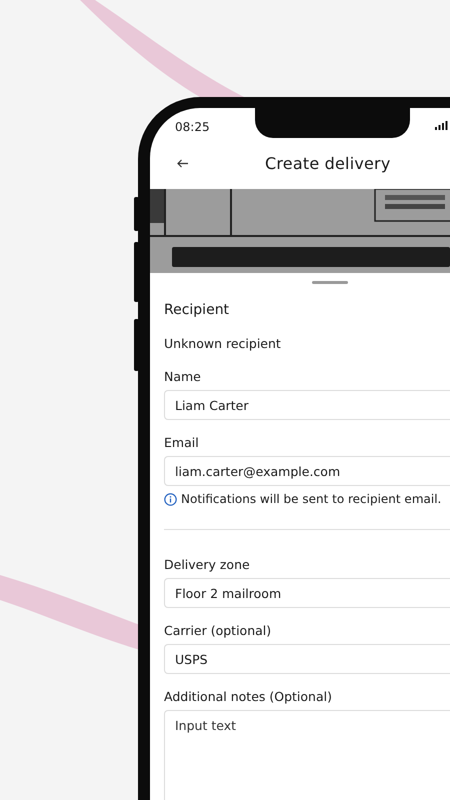 Image resolution: width=450 pixels, height=800 pixels. What do you see at coordinates (182, 443) in the screenshot?
I see `field-label: Email` at bounding box center [182, 443].